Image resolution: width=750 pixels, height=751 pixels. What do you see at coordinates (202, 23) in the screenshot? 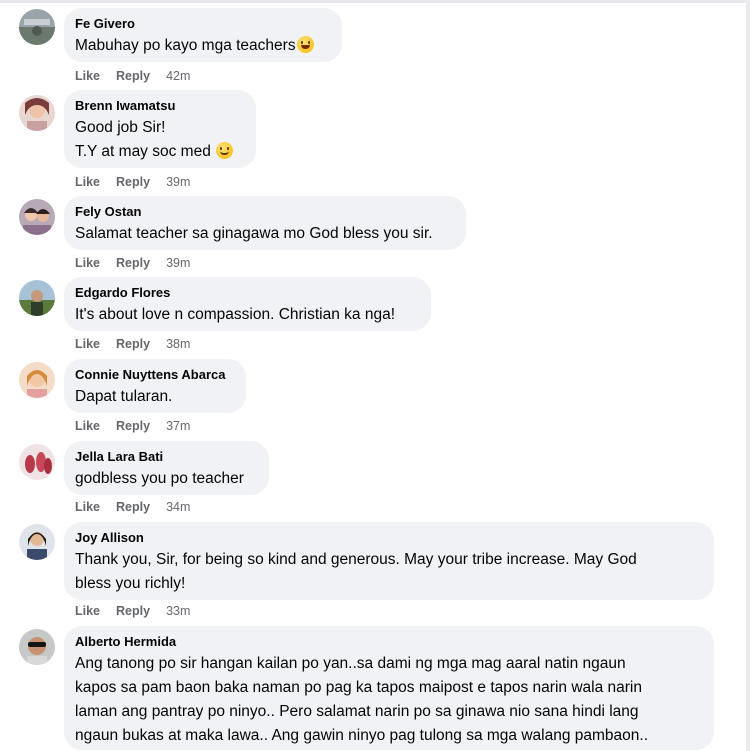
I see `comment-author: Fe Givero` at bounding box center [202, 23].